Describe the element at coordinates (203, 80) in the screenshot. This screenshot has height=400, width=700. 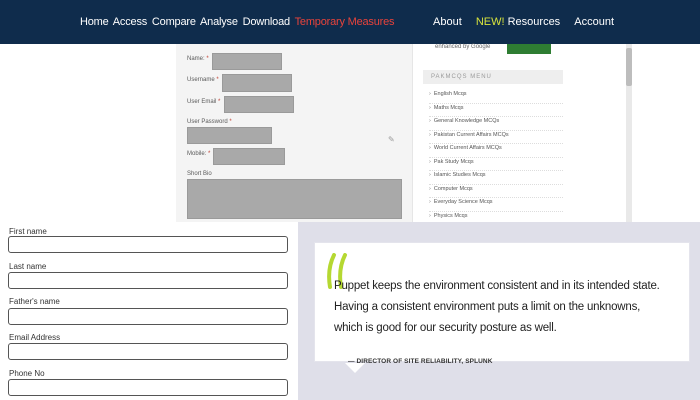
I see `username-label: Username *` at that location.